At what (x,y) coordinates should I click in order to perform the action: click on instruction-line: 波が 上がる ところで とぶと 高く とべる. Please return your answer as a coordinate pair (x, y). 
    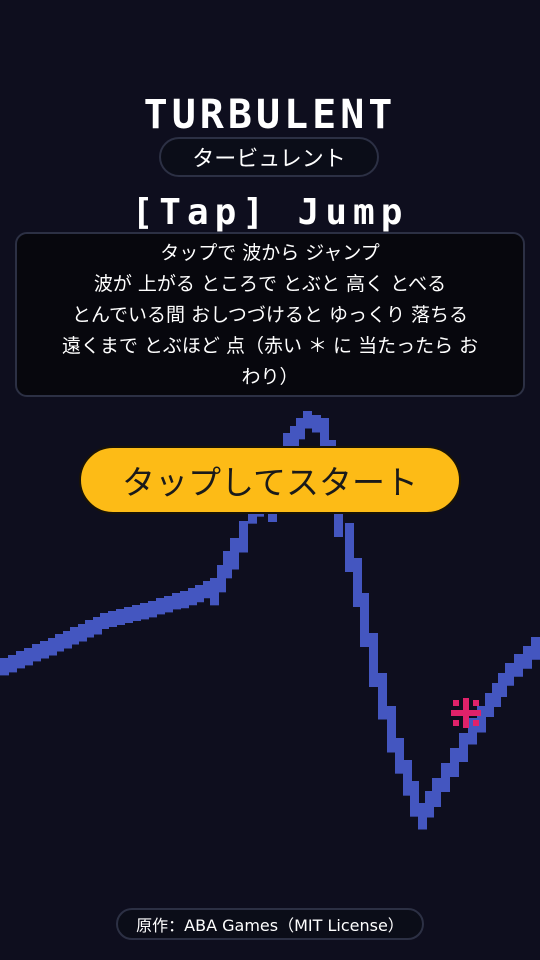
    Looking at the image, I should click on (270, 284).